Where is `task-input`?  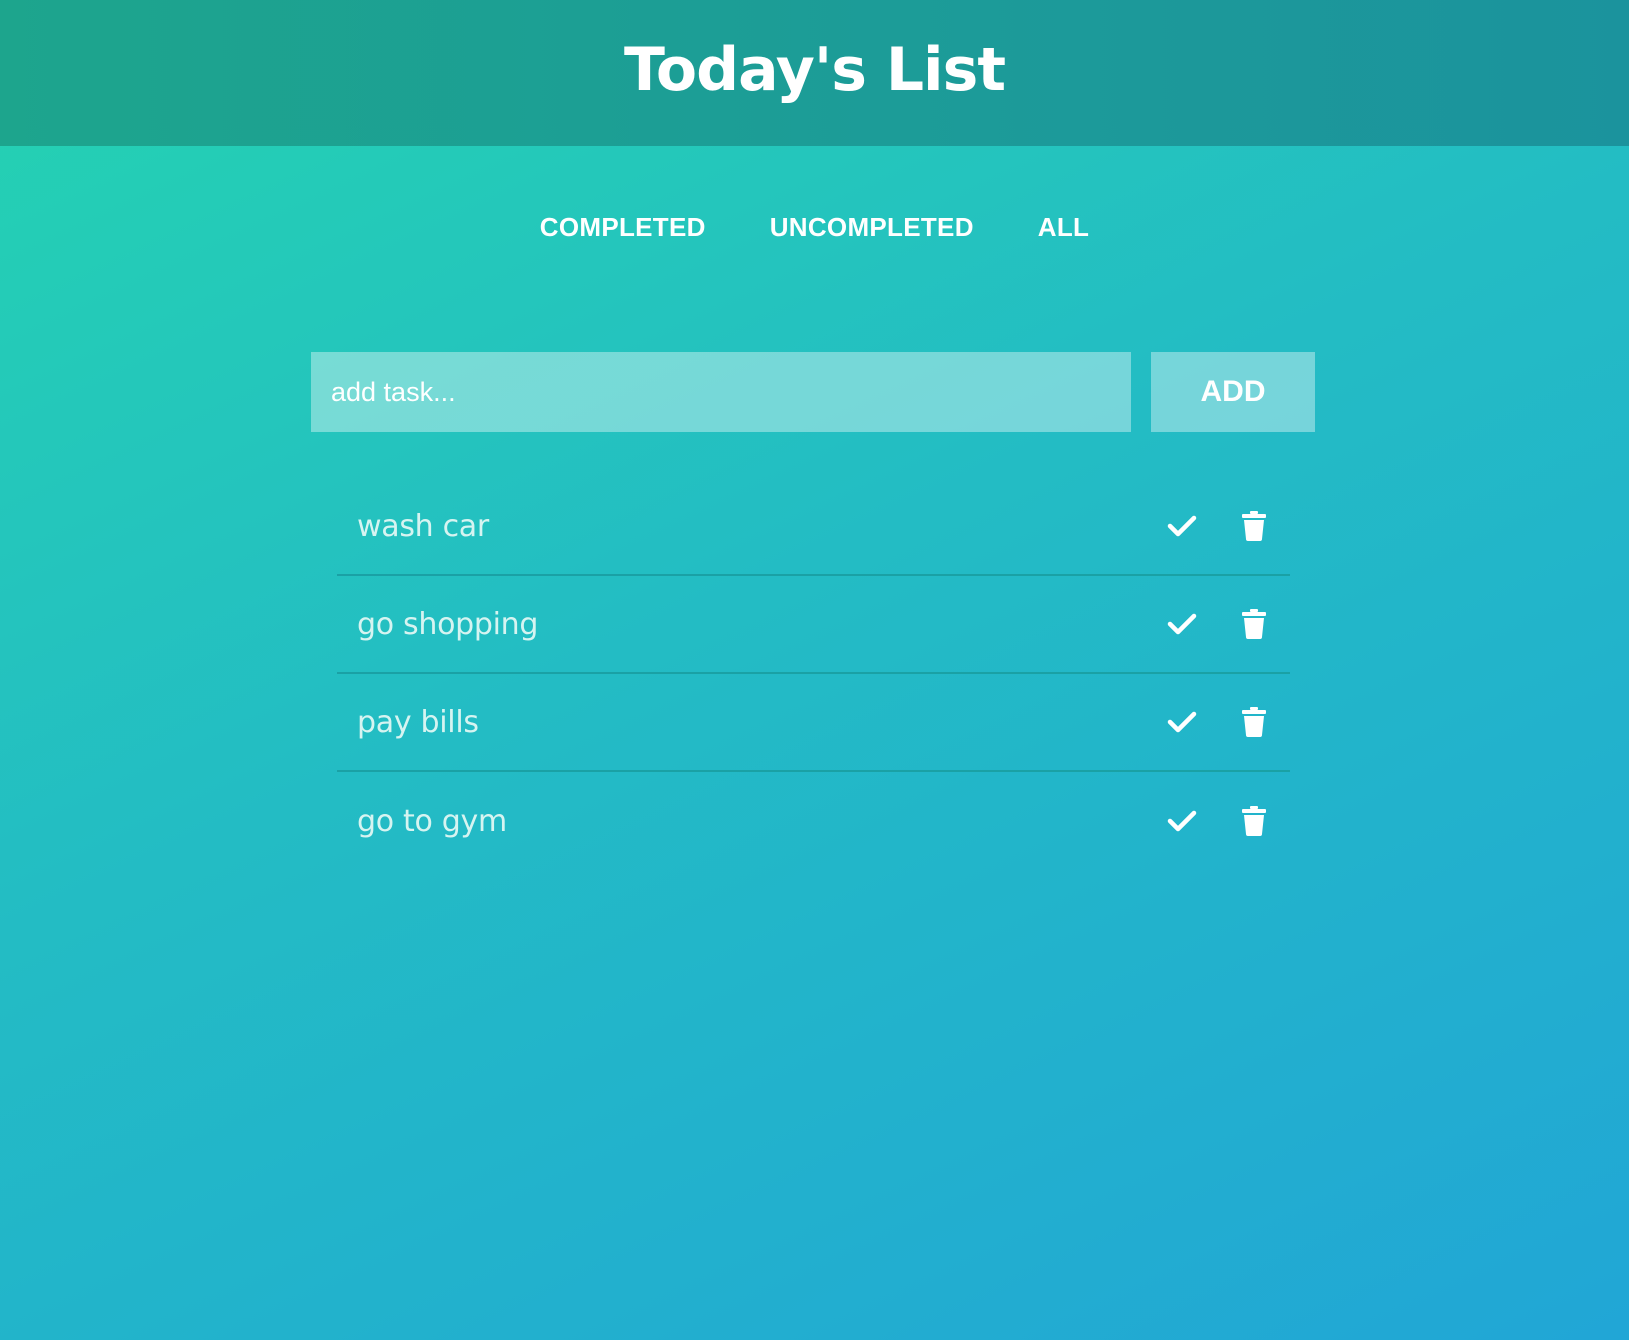 task-input is located at coordinates (721, 392).